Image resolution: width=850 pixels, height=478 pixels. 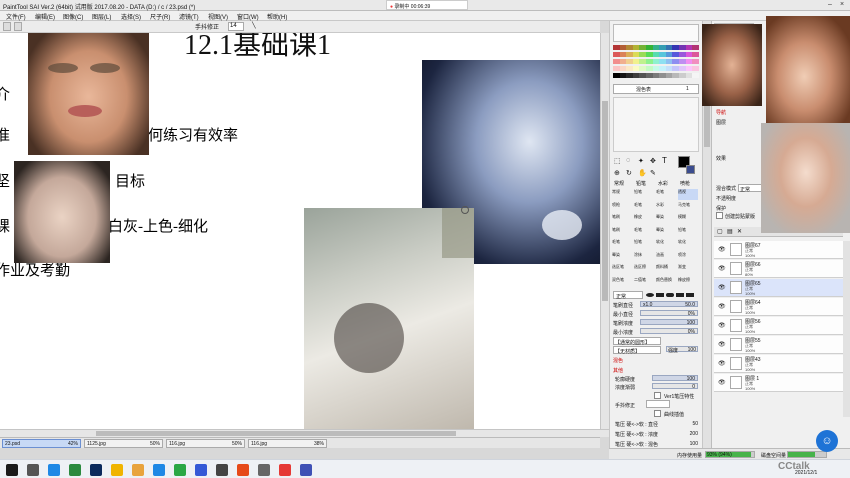 I want to click on brush-tool-cell: 喷枪, so click(x=622, y=207).